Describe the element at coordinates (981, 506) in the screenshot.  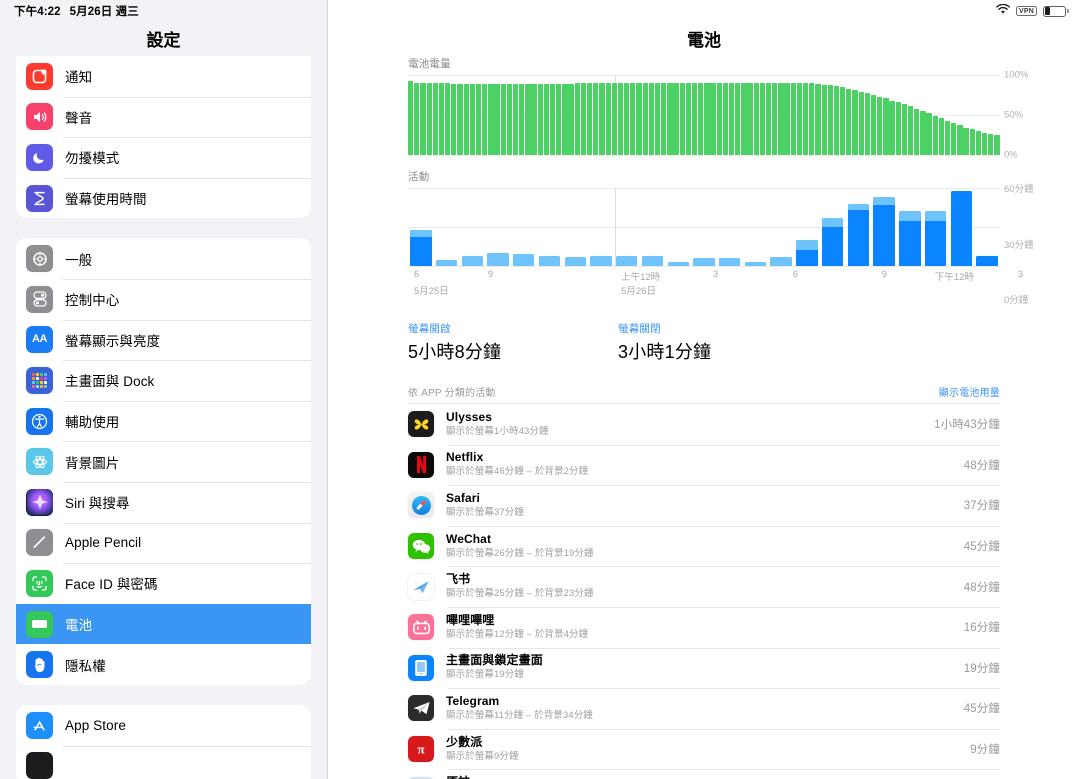
I see `app-time: 37分鐘` at that location.